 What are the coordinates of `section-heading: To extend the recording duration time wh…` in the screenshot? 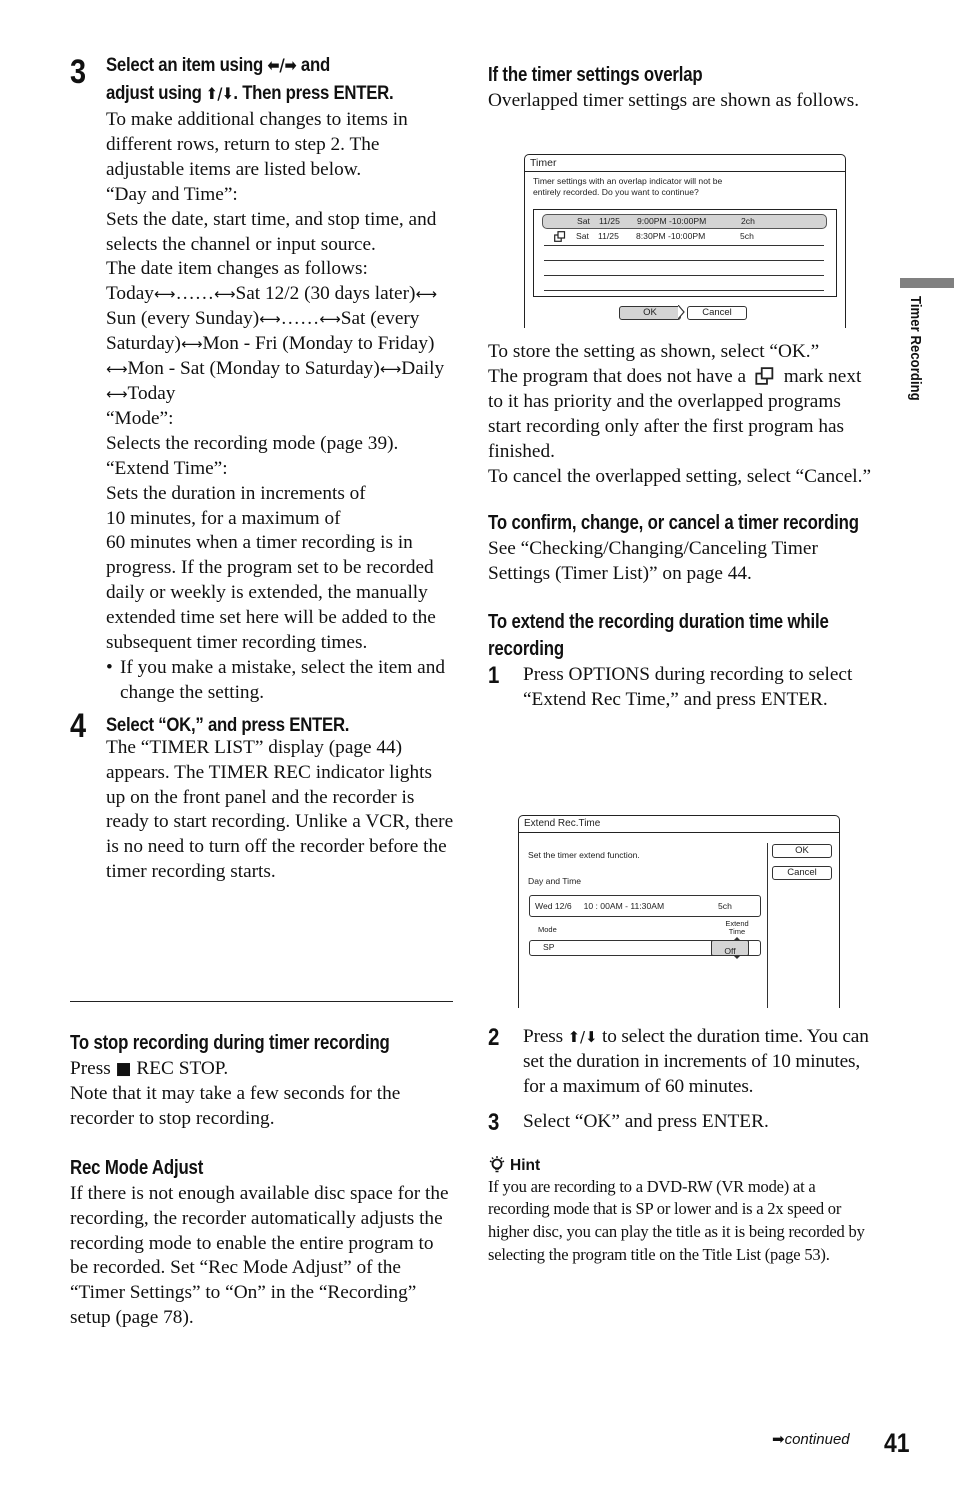 It's located at (658, 636).